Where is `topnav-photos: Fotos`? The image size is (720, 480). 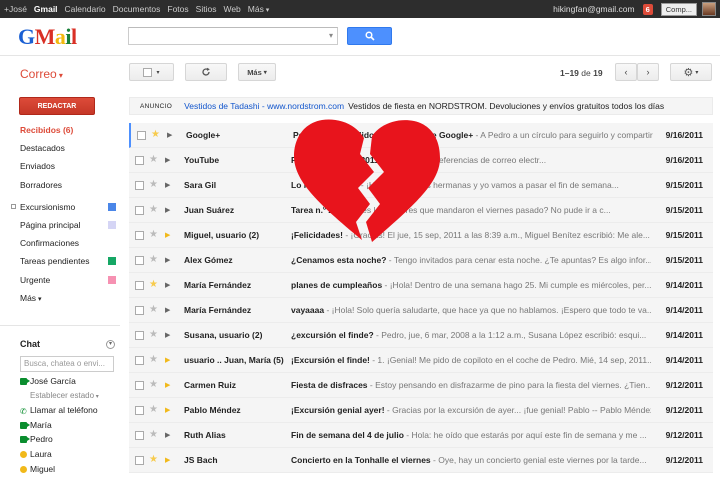
topnav-photos: Fotos is located at coordinates (177, 9).